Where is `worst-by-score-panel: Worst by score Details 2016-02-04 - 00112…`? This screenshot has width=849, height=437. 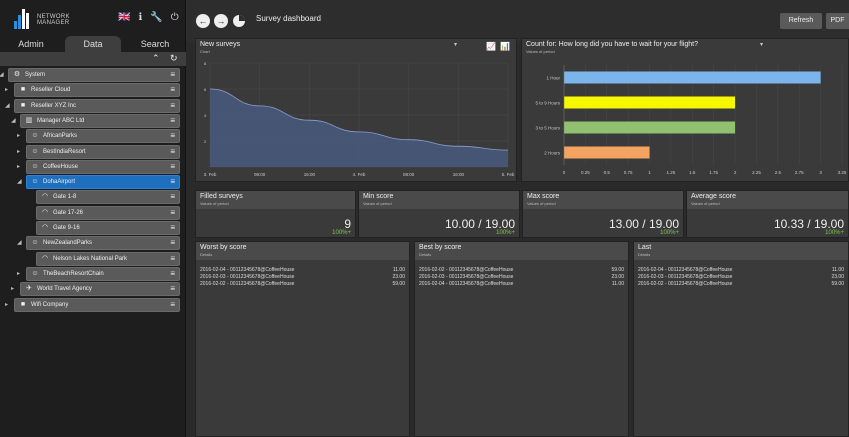 worst-by-score-panel: Worst by score Details 2016-02-04 - 00112… is located at coordinates (302, 339).